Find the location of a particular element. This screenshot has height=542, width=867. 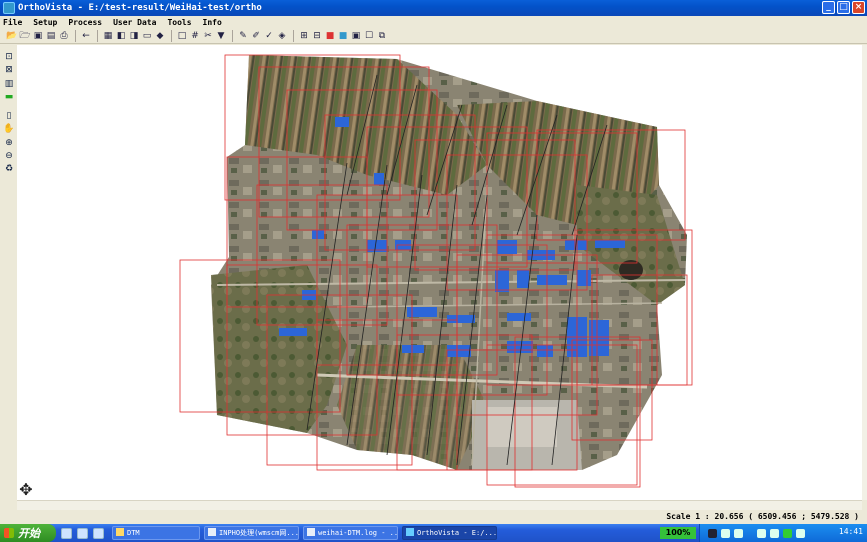

status-bar: Scale 1 : 20.656 ( 6509.456 ; 5479.528 ) is located at coordinates (433, 517).